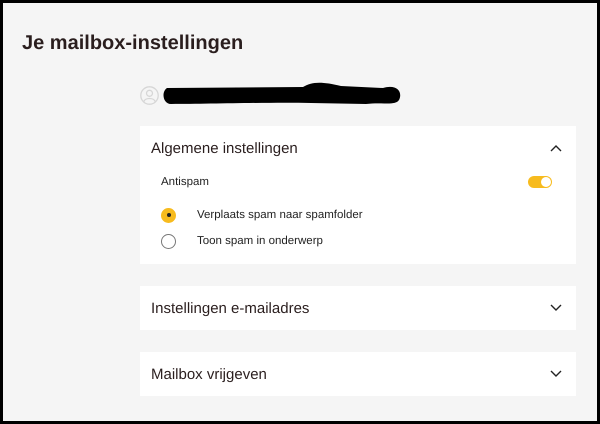 The image size is (600, 424). I want to click on page-title: Je mailbox-instellingen, so click(133, 43).